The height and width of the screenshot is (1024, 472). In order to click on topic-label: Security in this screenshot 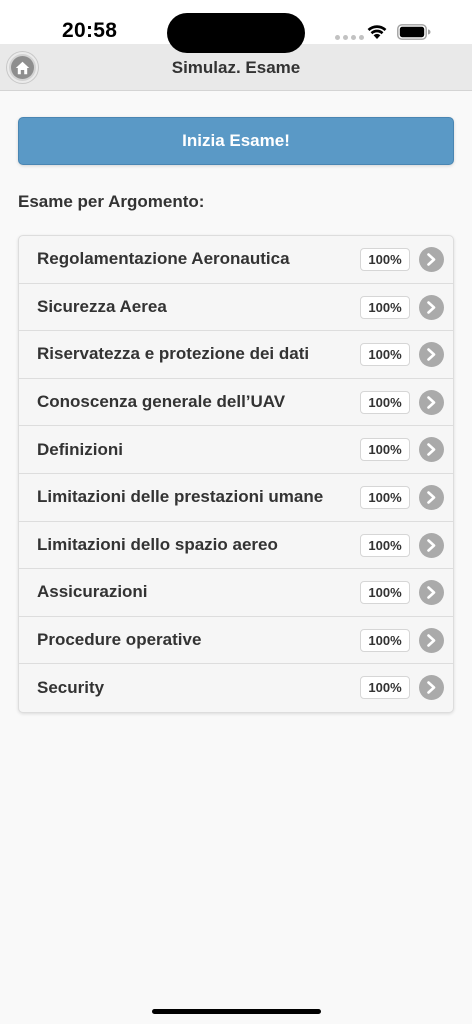, I will do `click(71, 688)`.